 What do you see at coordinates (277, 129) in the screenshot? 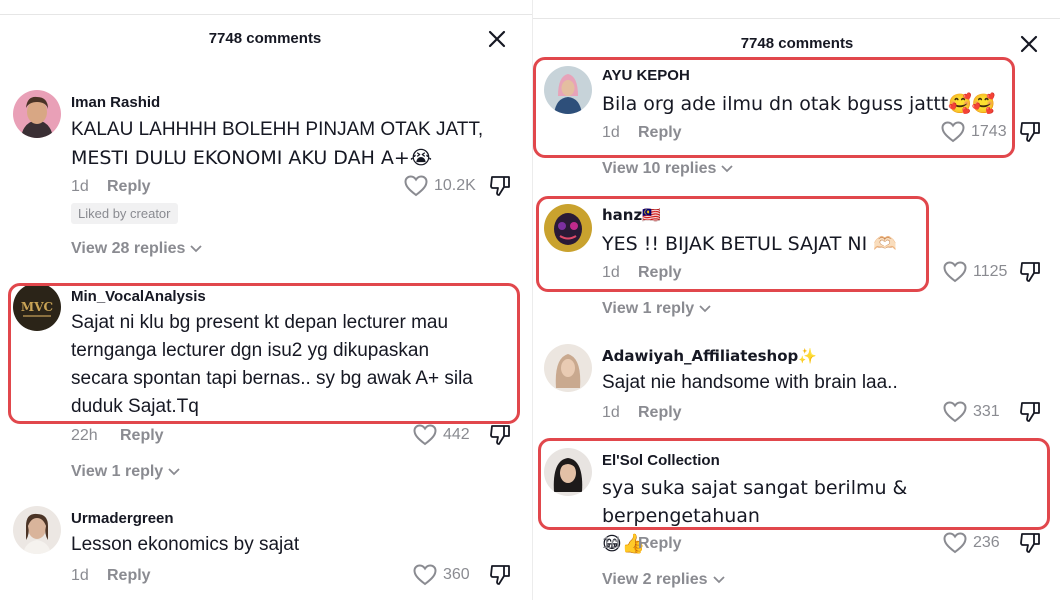
I see `comment-text-line: KALAU LAHHHH BOLEHH PINJAM OTAK JATT,` at bounding box center [277, 129].